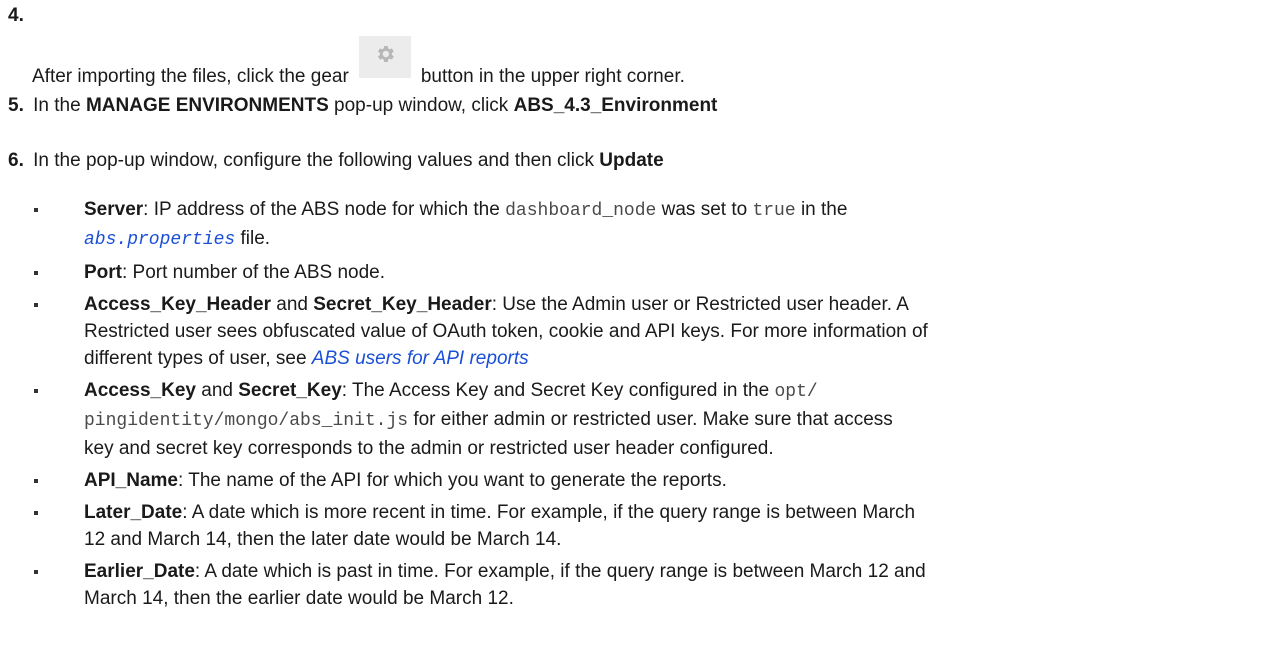 This screenshot has height=658, width=1276. What do you see at coordinates (159, 240) in the screenshot?
I see `abs-properties-link: abs.properties` at bounding box center [159, 240].